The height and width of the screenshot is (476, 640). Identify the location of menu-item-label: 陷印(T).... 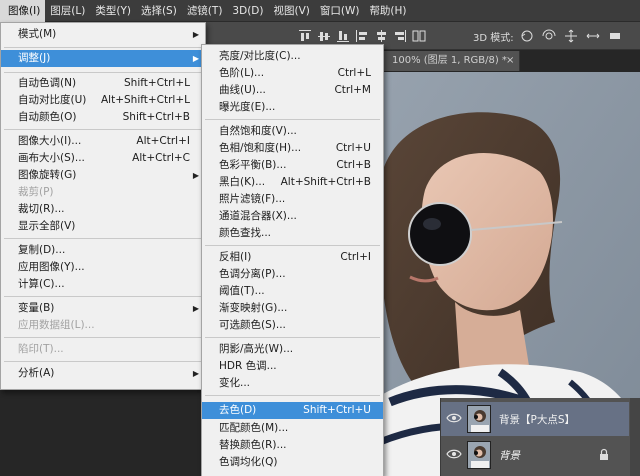
(41, 349).